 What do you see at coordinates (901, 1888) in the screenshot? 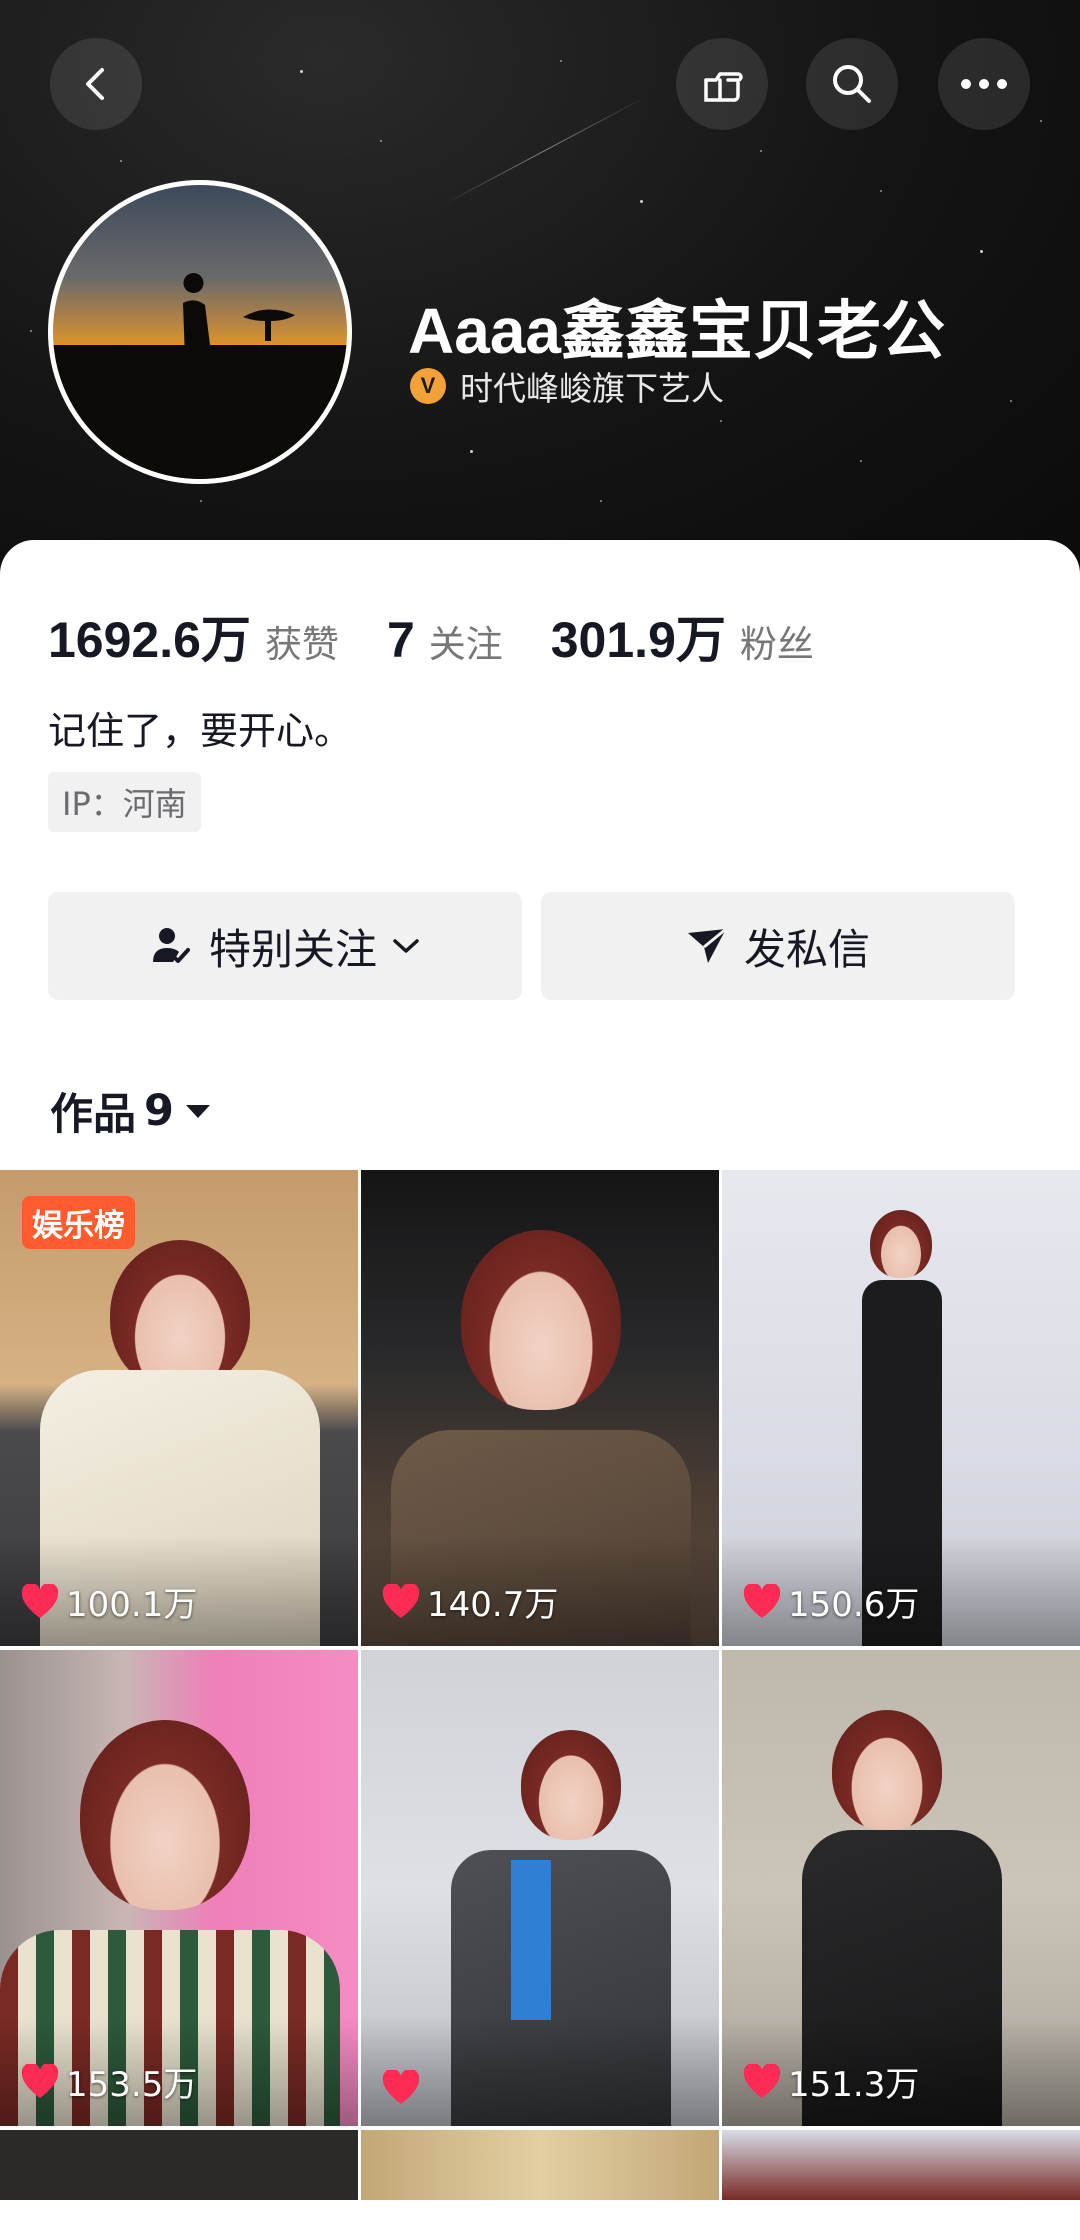
I see `video-tile: 151.3万` at bounding box center [901, 1888].